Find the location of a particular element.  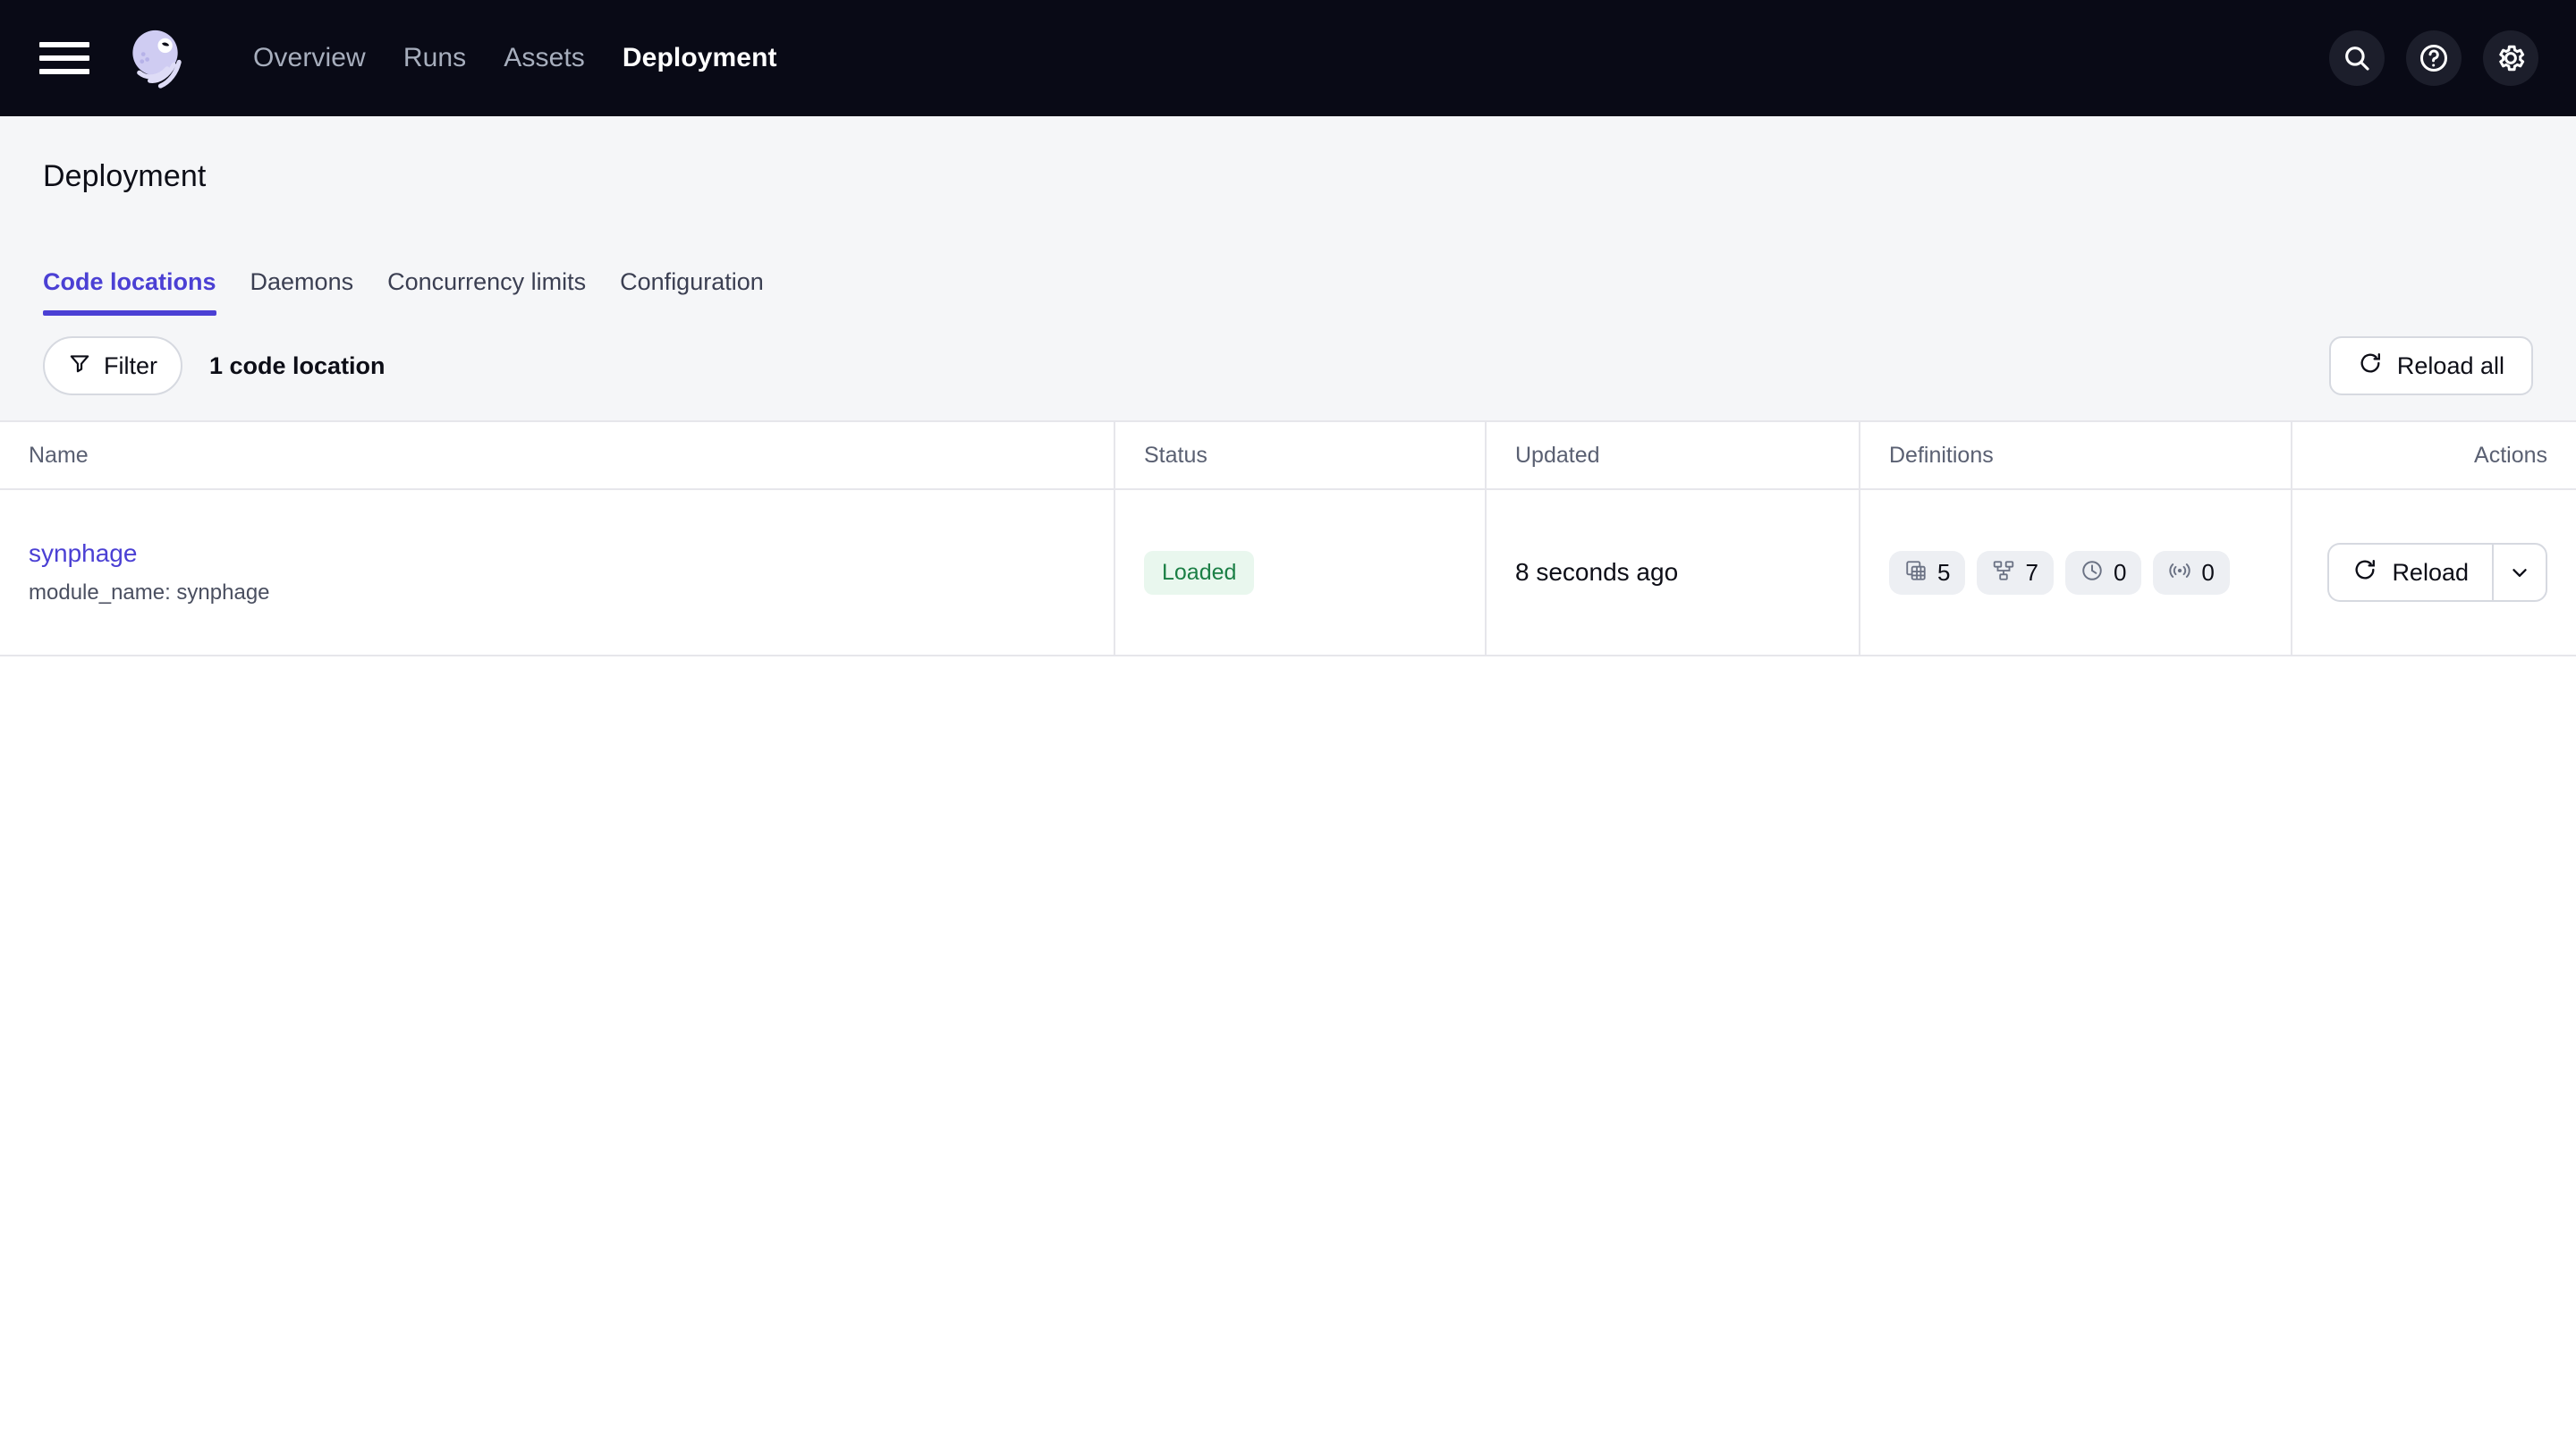

funnel-icon is located at coordinates (79, 366).